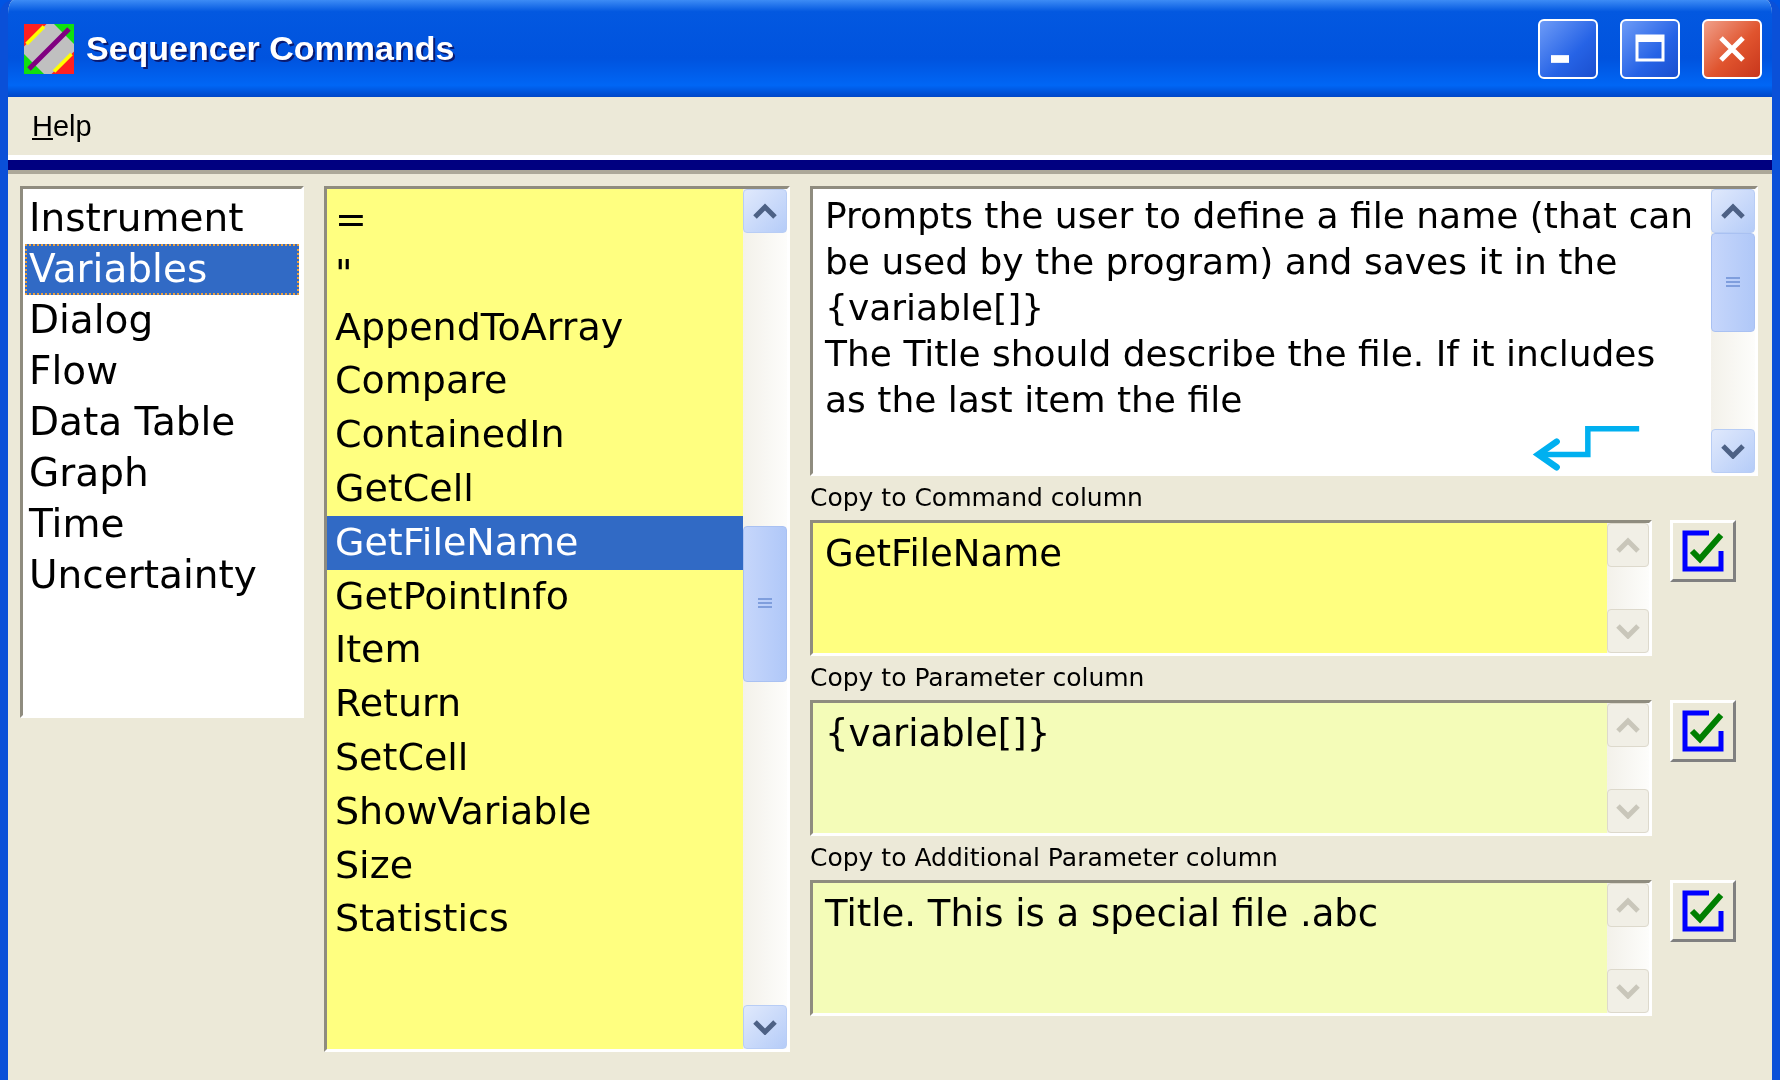 The image size is (1780, 1080). What do you see at coordinates (1560, 58) in the screenshot?
I see `minimize-icon` at bounding box center [1560, 58].